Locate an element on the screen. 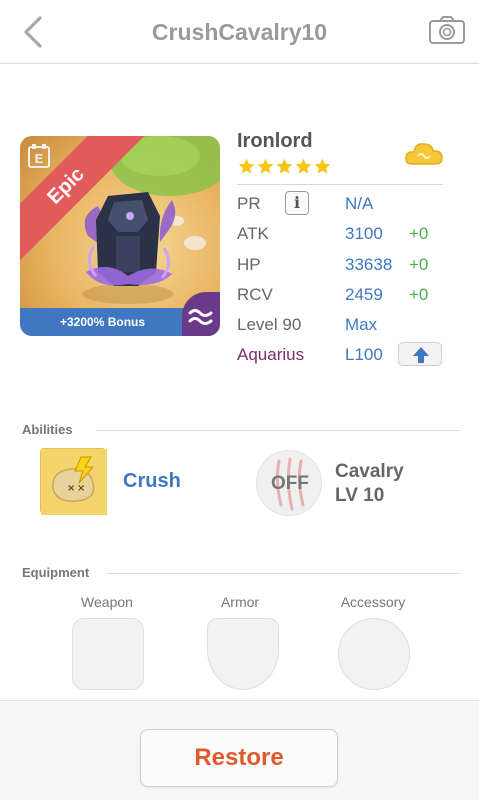  ability-icon: × × is located at coordinates (73, 481).